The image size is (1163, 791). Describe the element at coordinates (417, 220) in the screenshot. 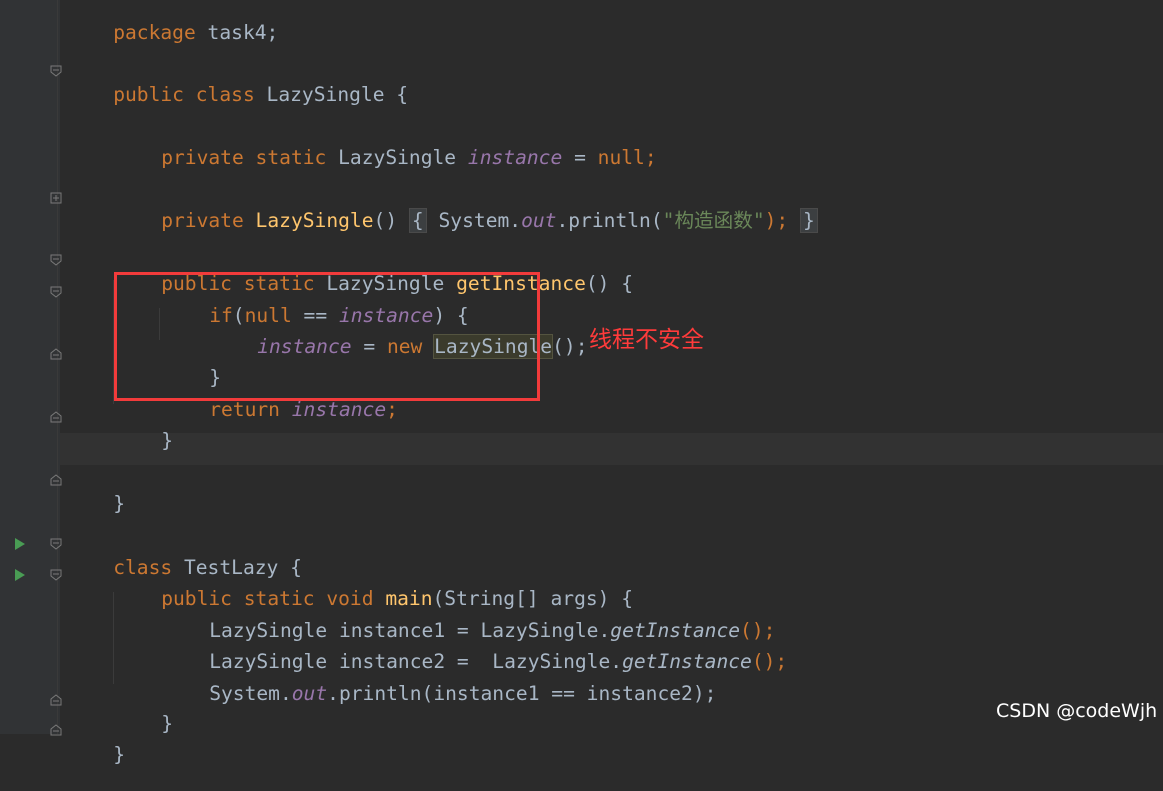

I see `folded-brace: {` at that location.